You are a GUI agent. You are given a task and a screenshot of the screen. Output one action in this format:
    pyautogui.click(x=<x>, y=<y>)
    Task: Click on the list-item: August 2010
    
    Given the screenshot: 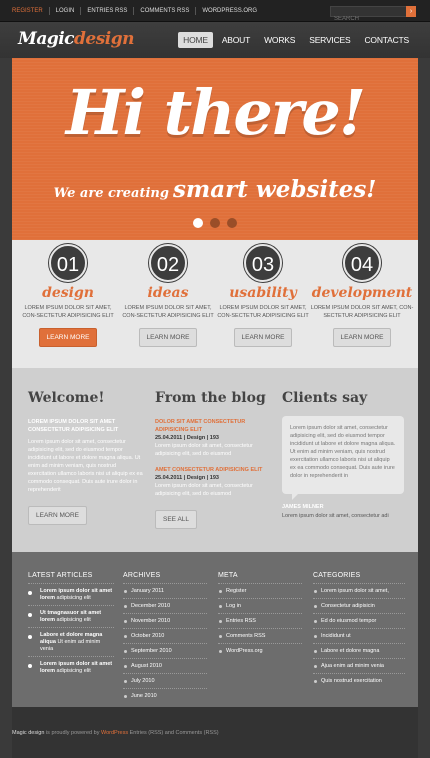 What is the action you would take?
    pyautogui.click(x=165, y=665)
    